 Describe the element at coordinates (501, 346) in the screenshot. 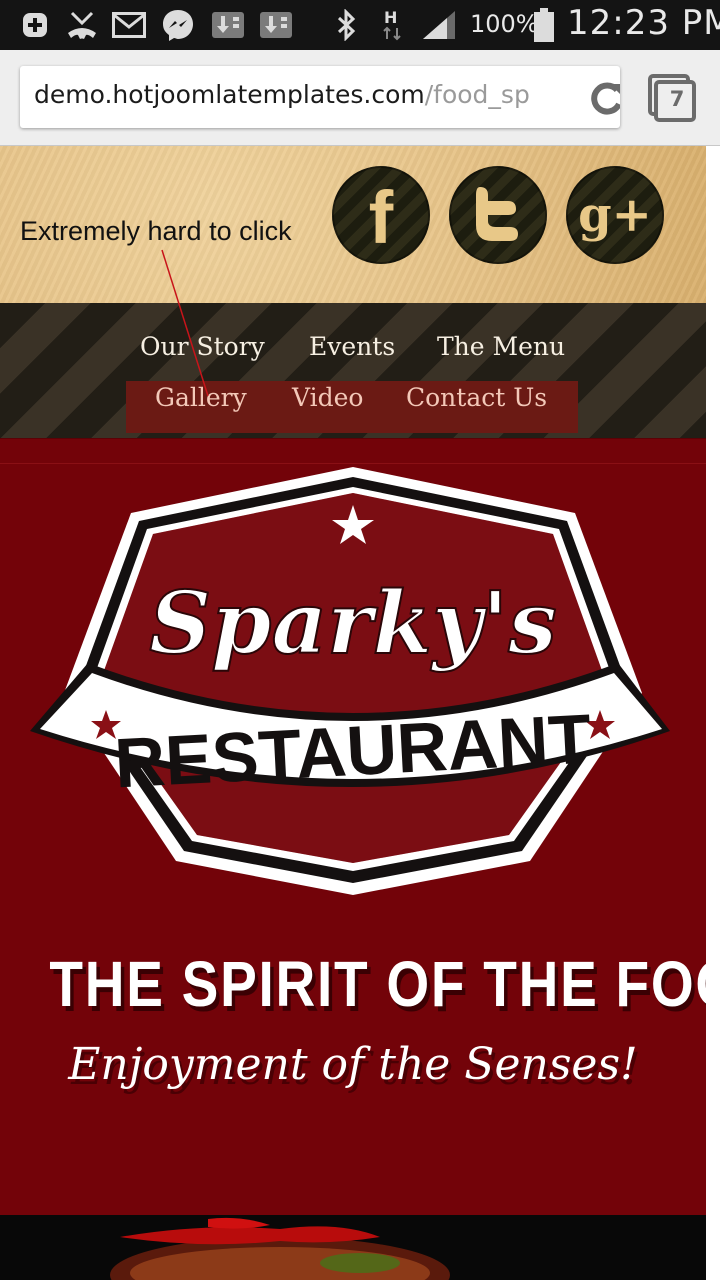

I see `nav-item-the-menu: The Menu` at that location.